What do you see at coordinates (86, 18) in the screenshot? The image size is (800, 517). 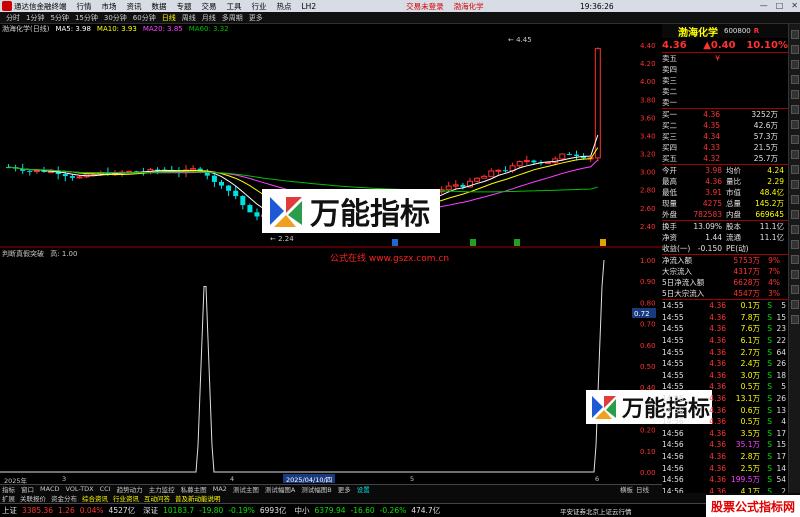 I see `period-15min: 15分钟` at bounding box center [86, 18].